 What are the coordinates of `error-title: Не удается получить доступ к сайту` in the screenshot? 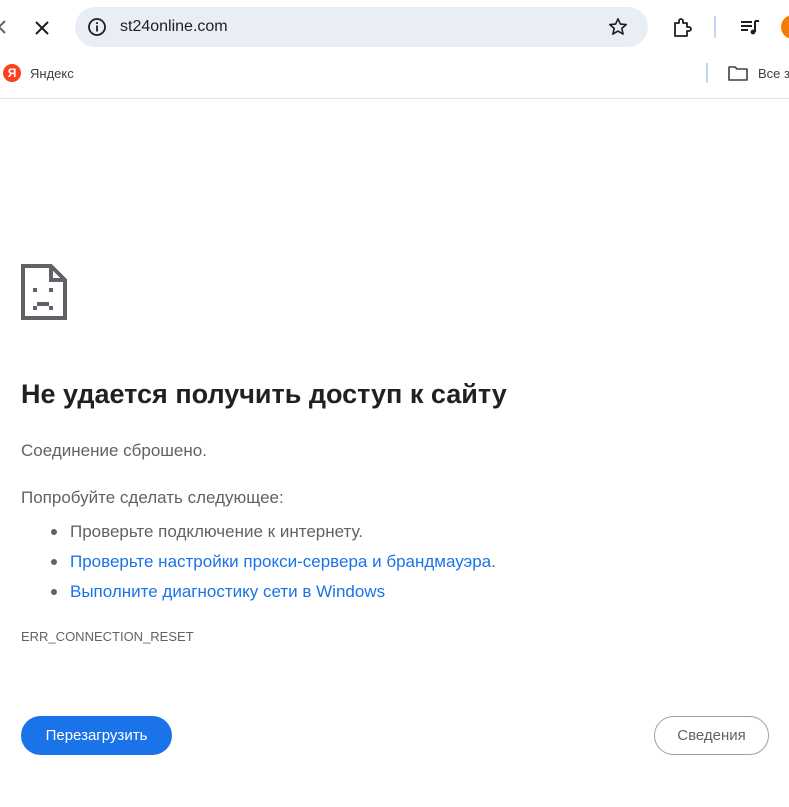 It's located at (264, 394).